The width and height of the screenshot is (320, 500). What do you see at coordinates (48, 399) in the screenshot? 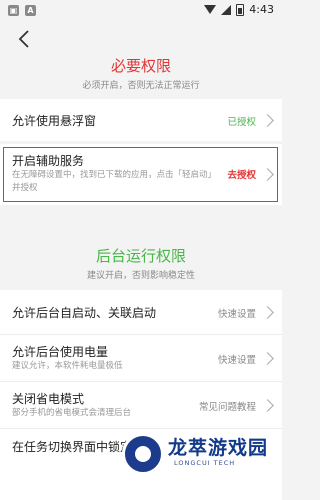
I see `row-title: 关闭省电模式` at bounding box center [48, 399].